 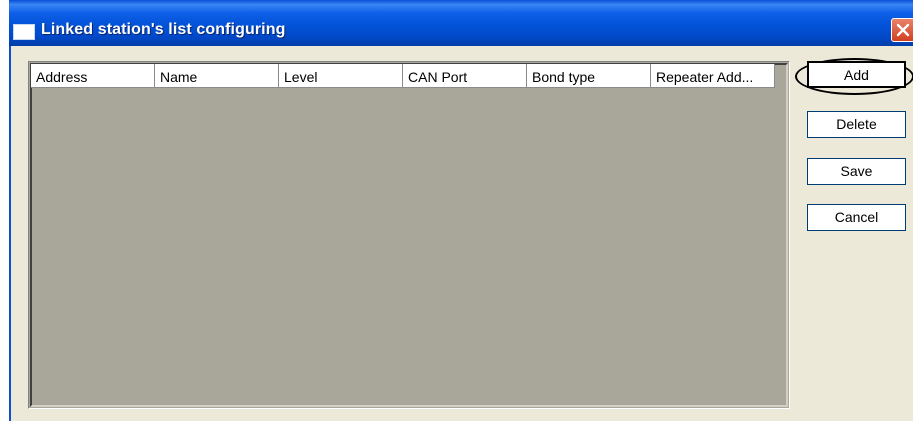 What do you see at coordinates (10, 233) in the screenshot?
I see `window-left-frame` at bounding box center [10, 233].